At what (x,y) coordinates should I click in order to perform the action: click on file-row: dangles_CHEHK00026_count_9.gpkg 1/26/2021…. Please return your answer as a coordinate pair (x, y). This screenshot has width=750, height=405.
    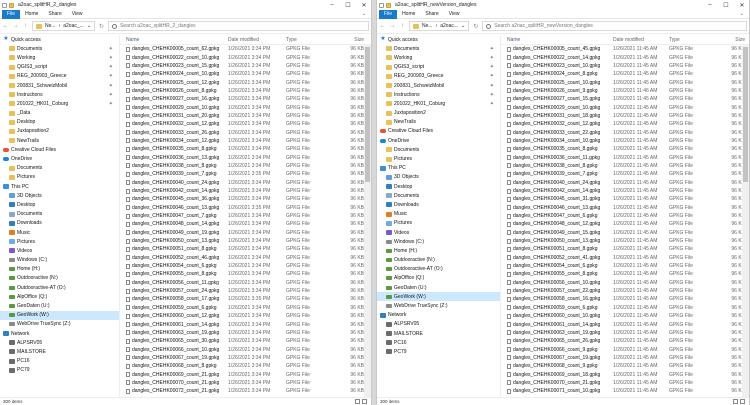
    Looking at the image, I should click on (625, 91).